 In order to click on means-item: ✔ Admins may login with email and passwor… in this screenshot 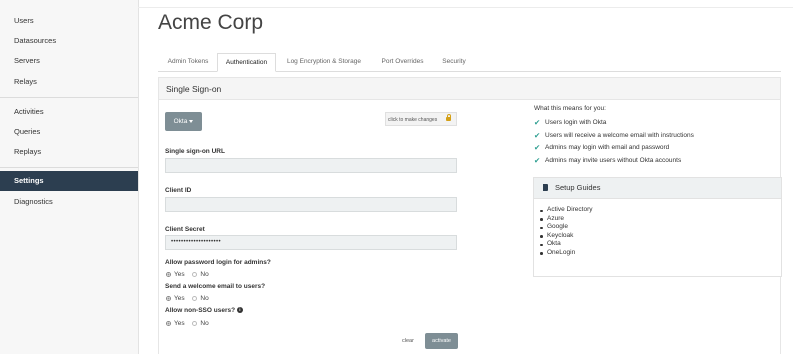, I will do `click(613, 148)`.